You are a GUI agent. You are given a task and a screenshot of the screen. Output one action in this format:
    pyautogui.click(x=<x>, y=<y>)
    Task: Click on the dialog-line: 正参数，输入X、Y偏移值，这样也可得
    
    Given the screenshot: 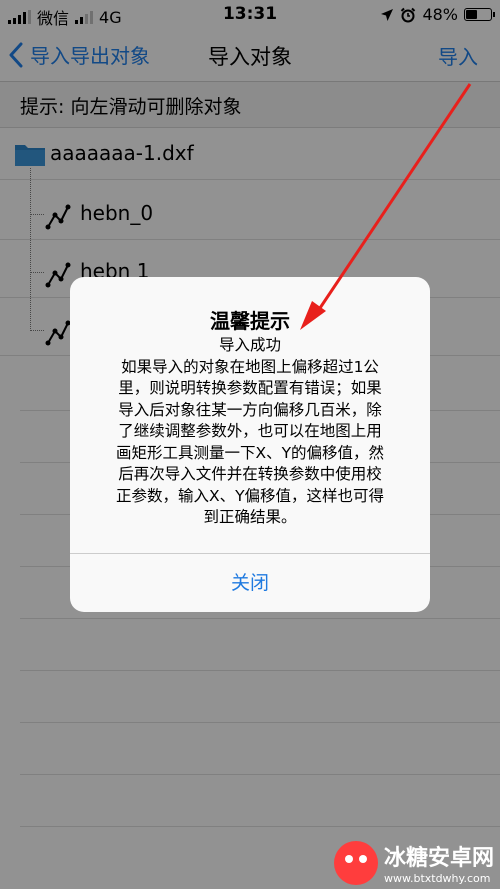 What is the action you would take?
    pyautogui.click(x=250, y=495)
    